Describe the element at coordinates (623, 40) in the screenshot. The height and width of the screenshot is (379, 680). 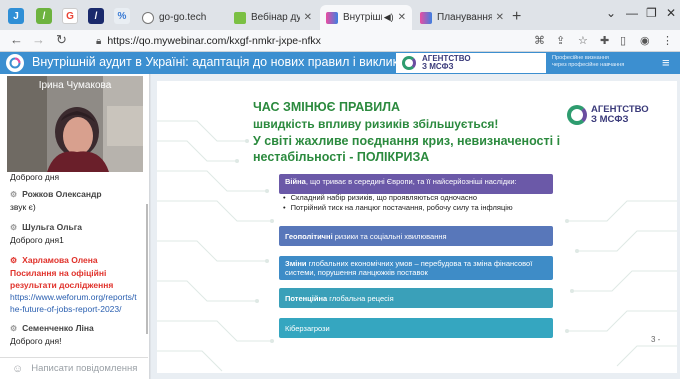
I see `side-panel-icon: ▯` at that location.